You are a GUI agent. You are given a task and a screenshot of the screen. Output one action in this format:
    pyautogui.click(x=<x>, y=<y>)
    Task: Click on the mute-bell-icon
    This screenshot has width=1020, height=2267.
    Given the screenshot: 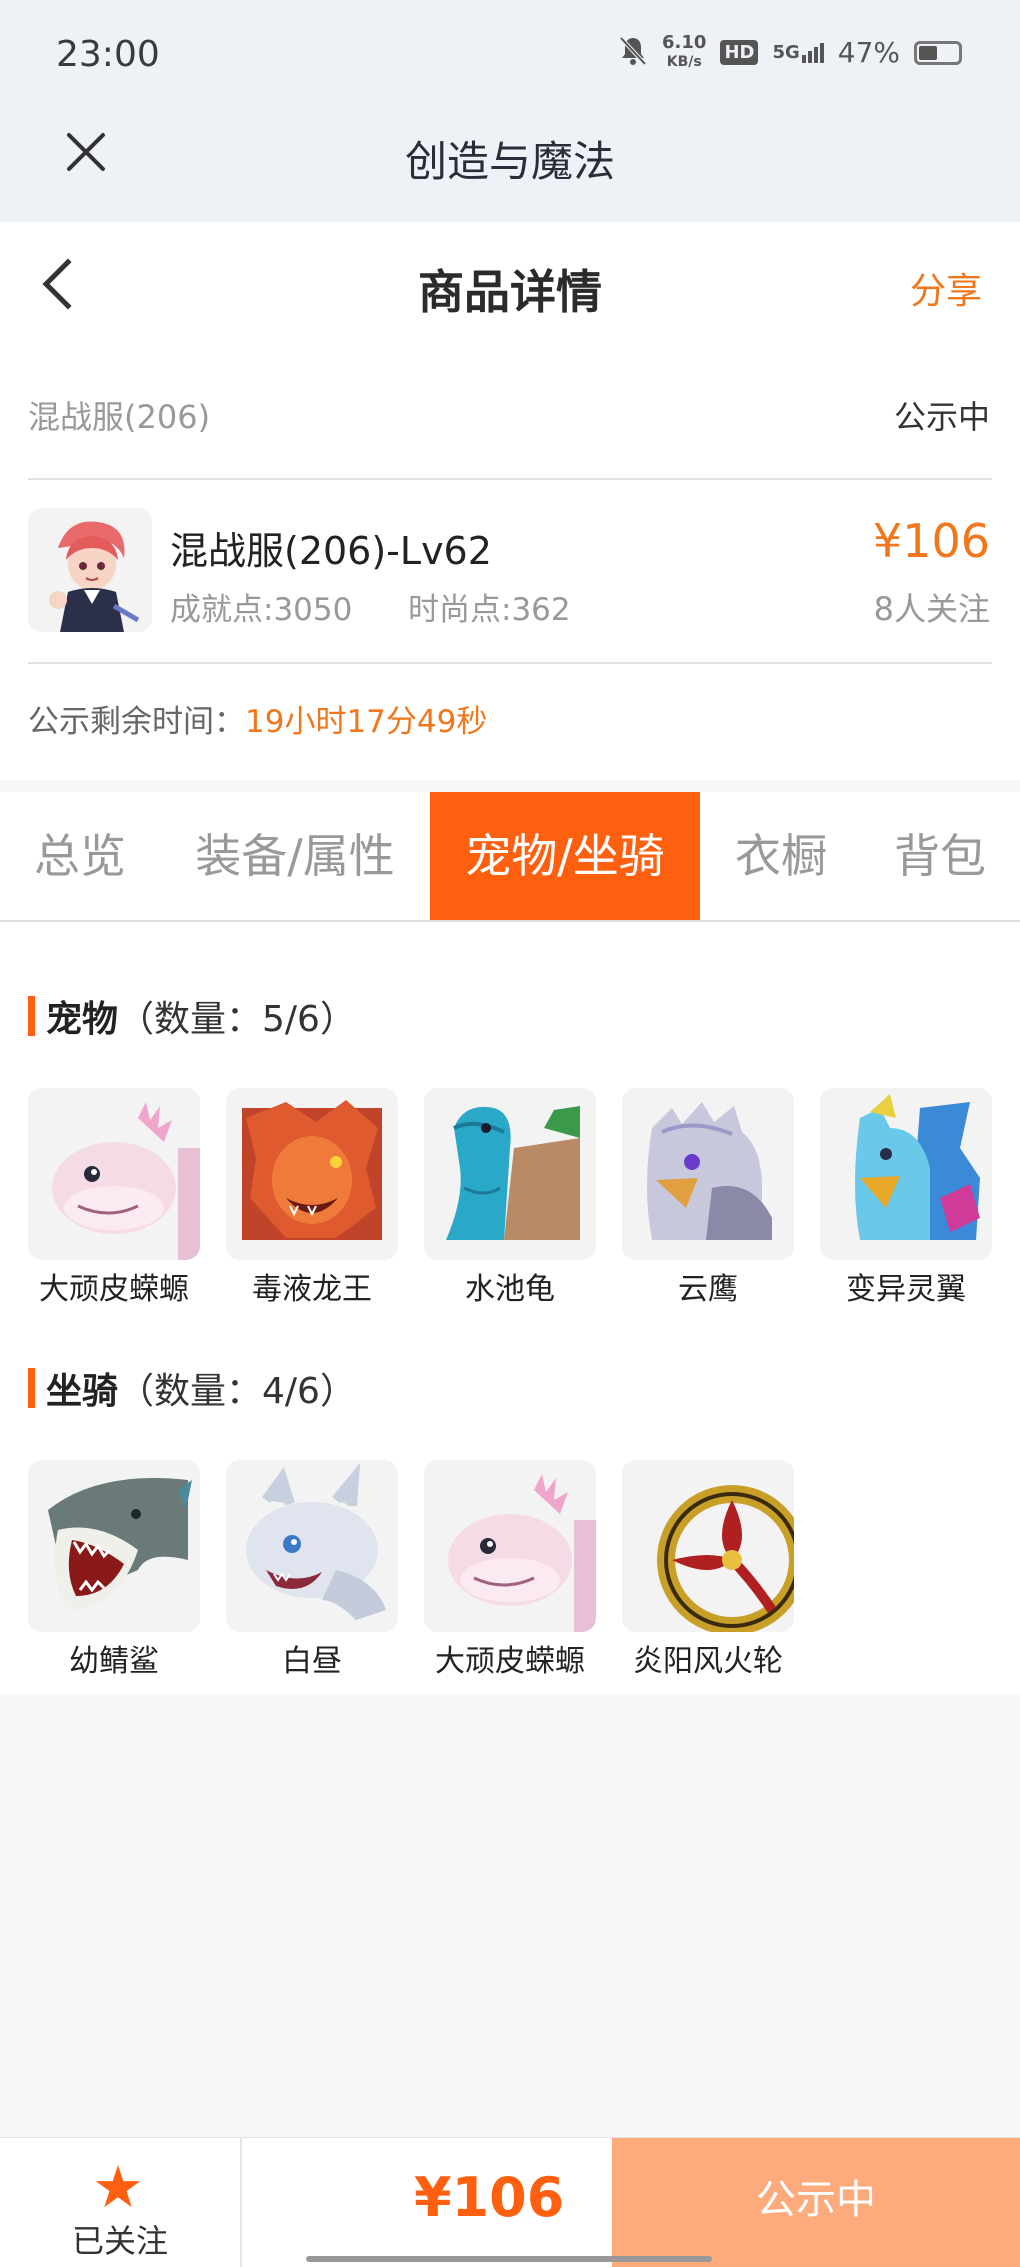 What is the action you would take?
    pyautogui.click(x=633, y=53)
    